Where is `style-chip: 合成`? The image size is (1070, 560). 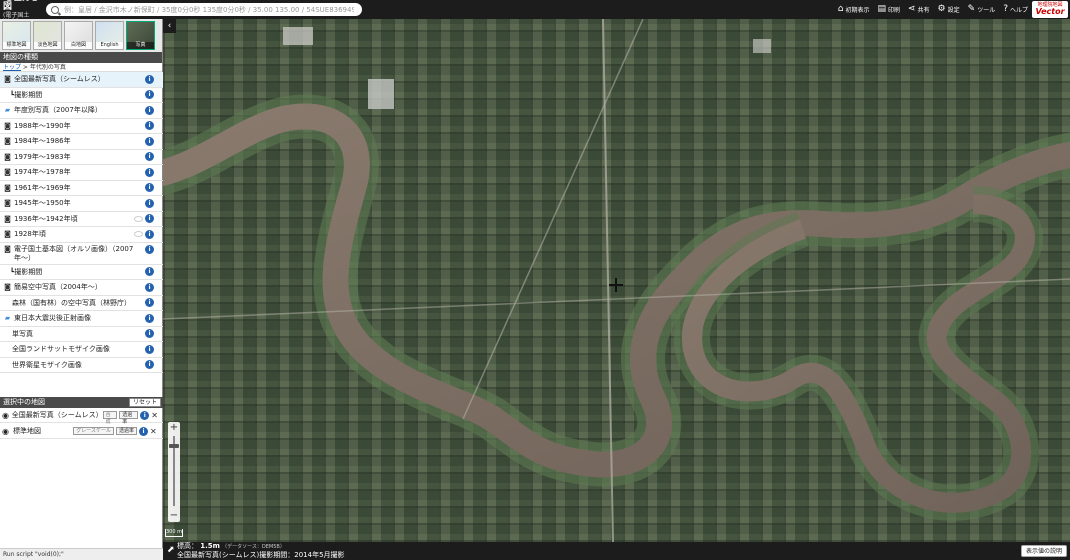 style-chip: 合成 is located at coordinates (110, 418).